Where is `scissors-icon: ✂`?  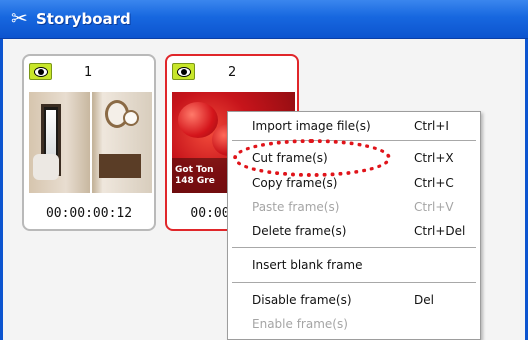 scissors-icon: ✂ is located at coordinates (19, 18).